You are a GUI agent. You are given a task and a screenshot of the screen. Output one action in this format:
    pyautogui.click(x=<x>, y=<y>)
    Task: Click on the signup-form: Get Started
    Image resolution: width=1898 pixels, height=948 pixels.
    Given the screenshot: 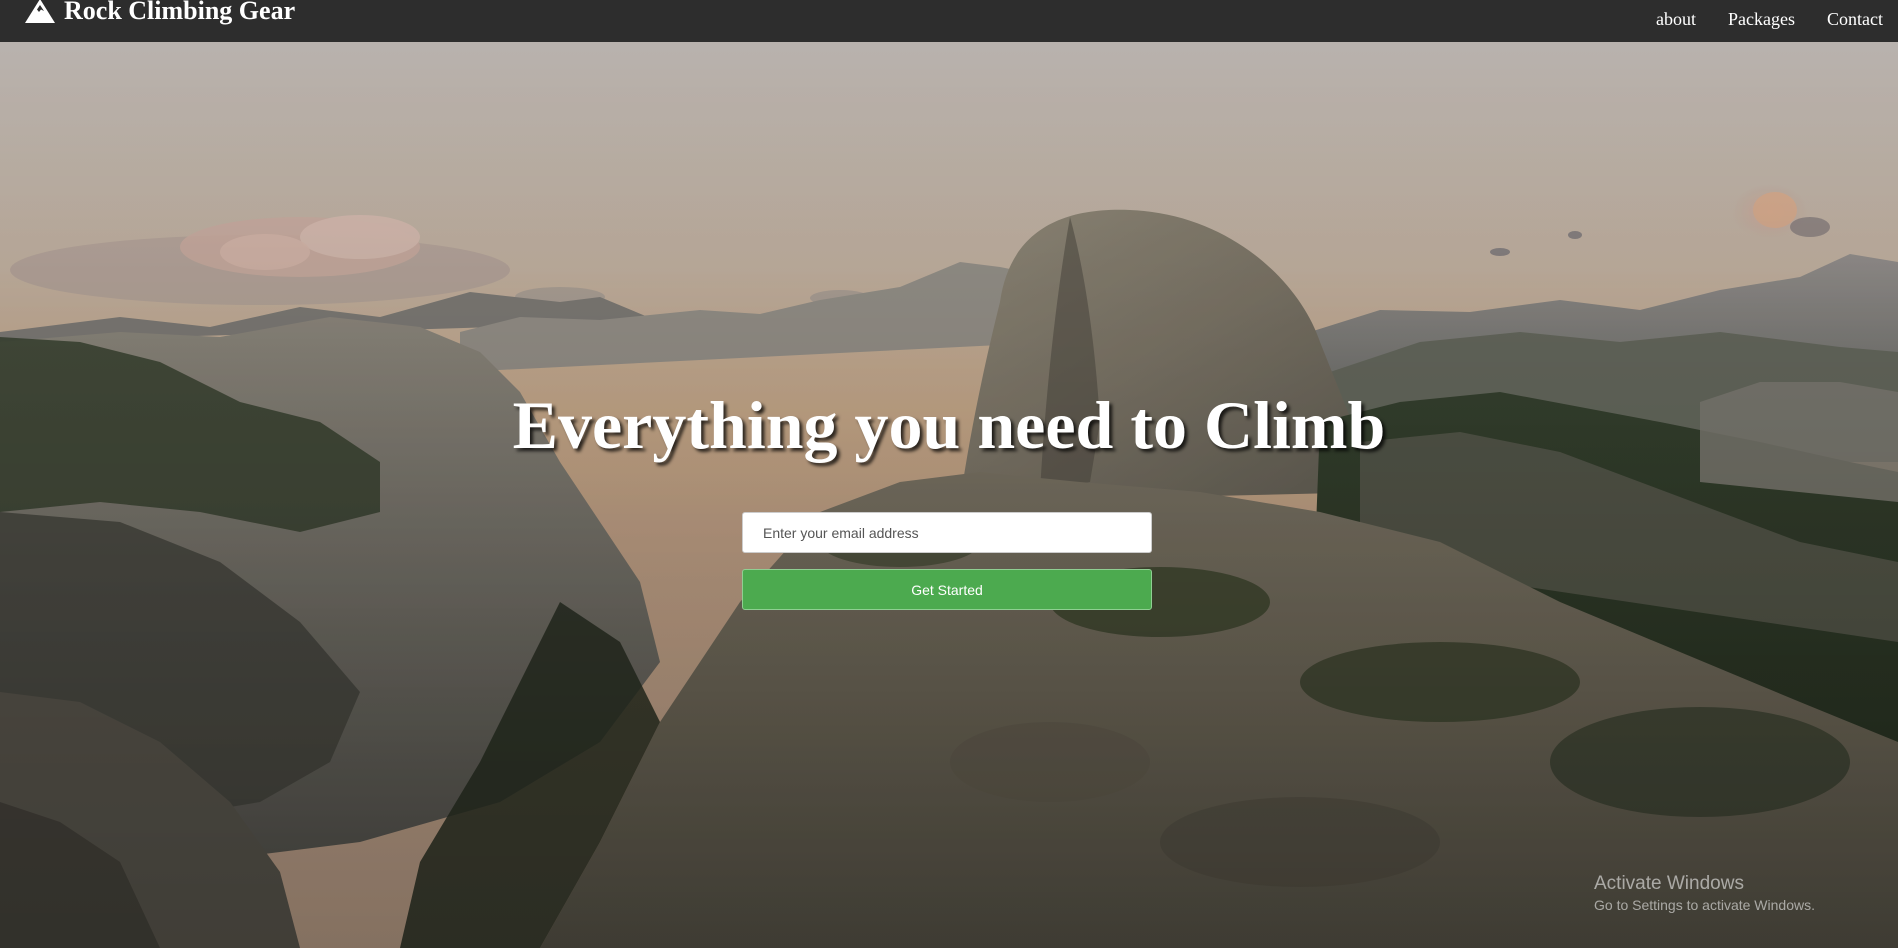 What is the action you would take?
    pyautogui.click(x=947, y=561)
    